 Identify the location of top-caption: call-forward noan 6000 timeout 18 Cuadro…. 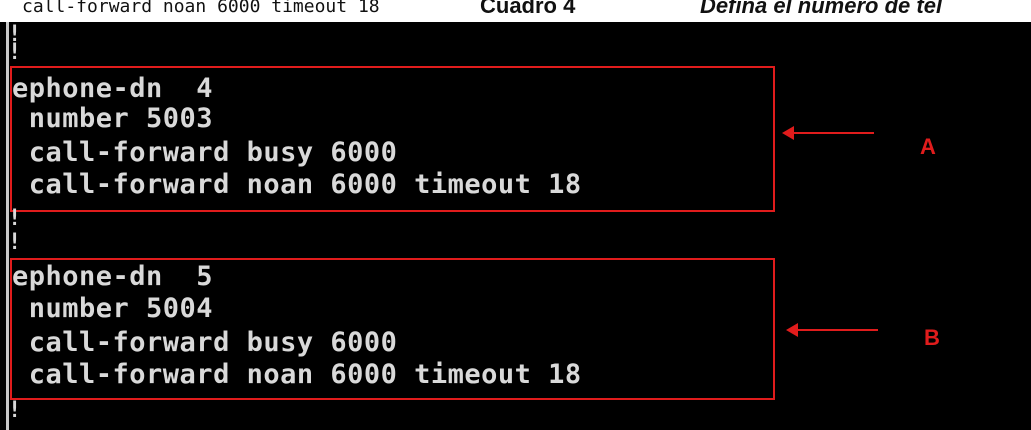
(515, 11).